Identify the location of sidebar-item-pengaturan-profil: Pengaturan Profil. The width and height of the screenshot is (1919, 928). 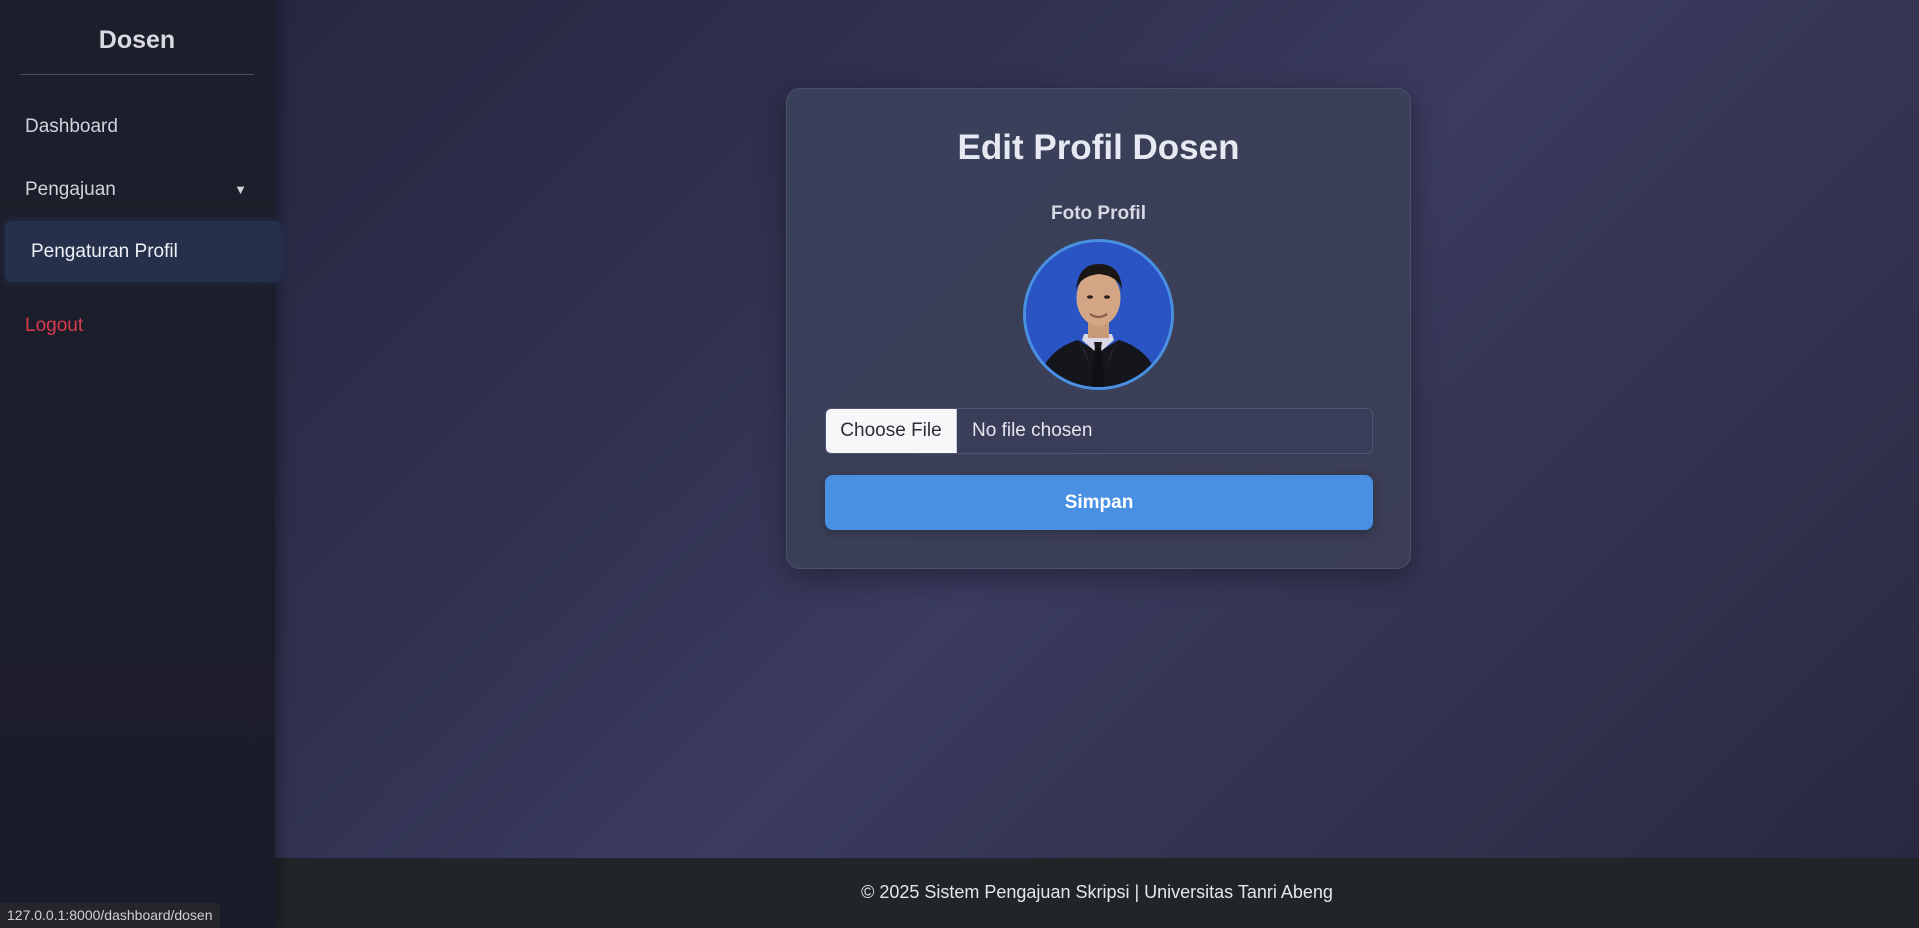
(142, 251).